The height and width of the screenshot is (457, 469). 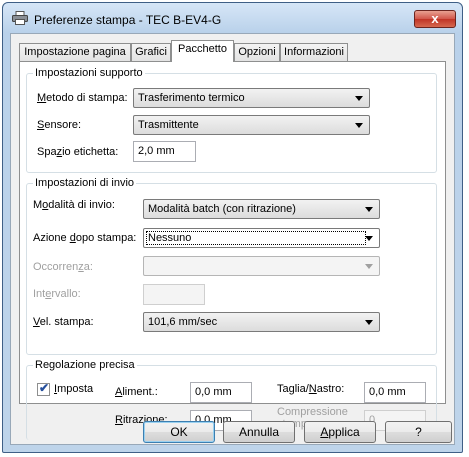 I want to click on window-title: Preferenze stampa - TEC B-EV4-G, so click(x=128, y=20).